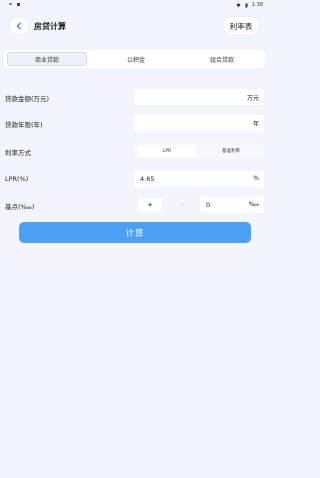 This screenshot has height=478, width=320. What do you see at coordinates (24, 125) in the screenshot?
I see `loan-years-label: 贷款年限(年)` at bounding box center [24, 125].